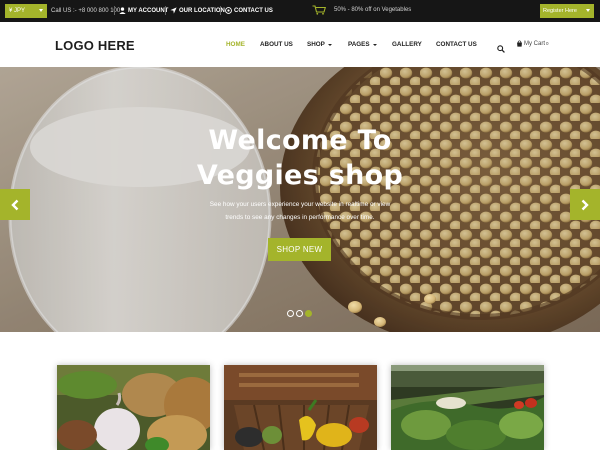 The height and width of the screenshot is (450, 600). Describe the element at coordinates (319, 10) in the screenshot. I see `shopping-cart-icon` at that location.